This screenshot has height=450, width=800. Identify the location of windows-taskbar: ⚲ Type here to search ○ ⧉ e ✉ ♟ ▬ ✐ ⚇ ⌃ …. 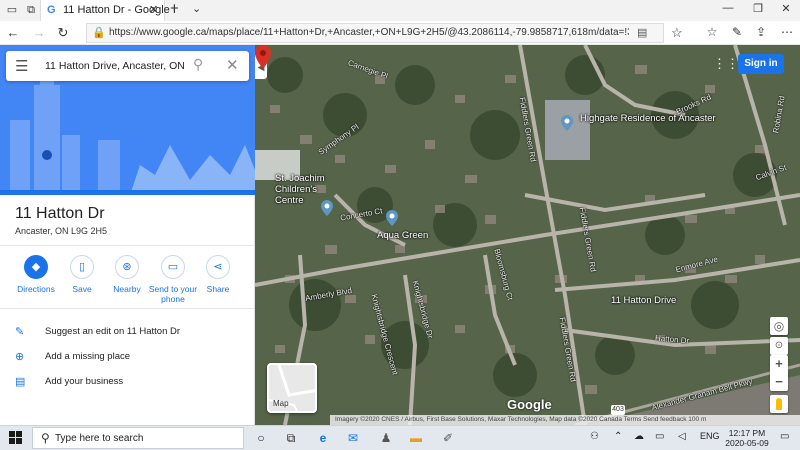
(400, 437).